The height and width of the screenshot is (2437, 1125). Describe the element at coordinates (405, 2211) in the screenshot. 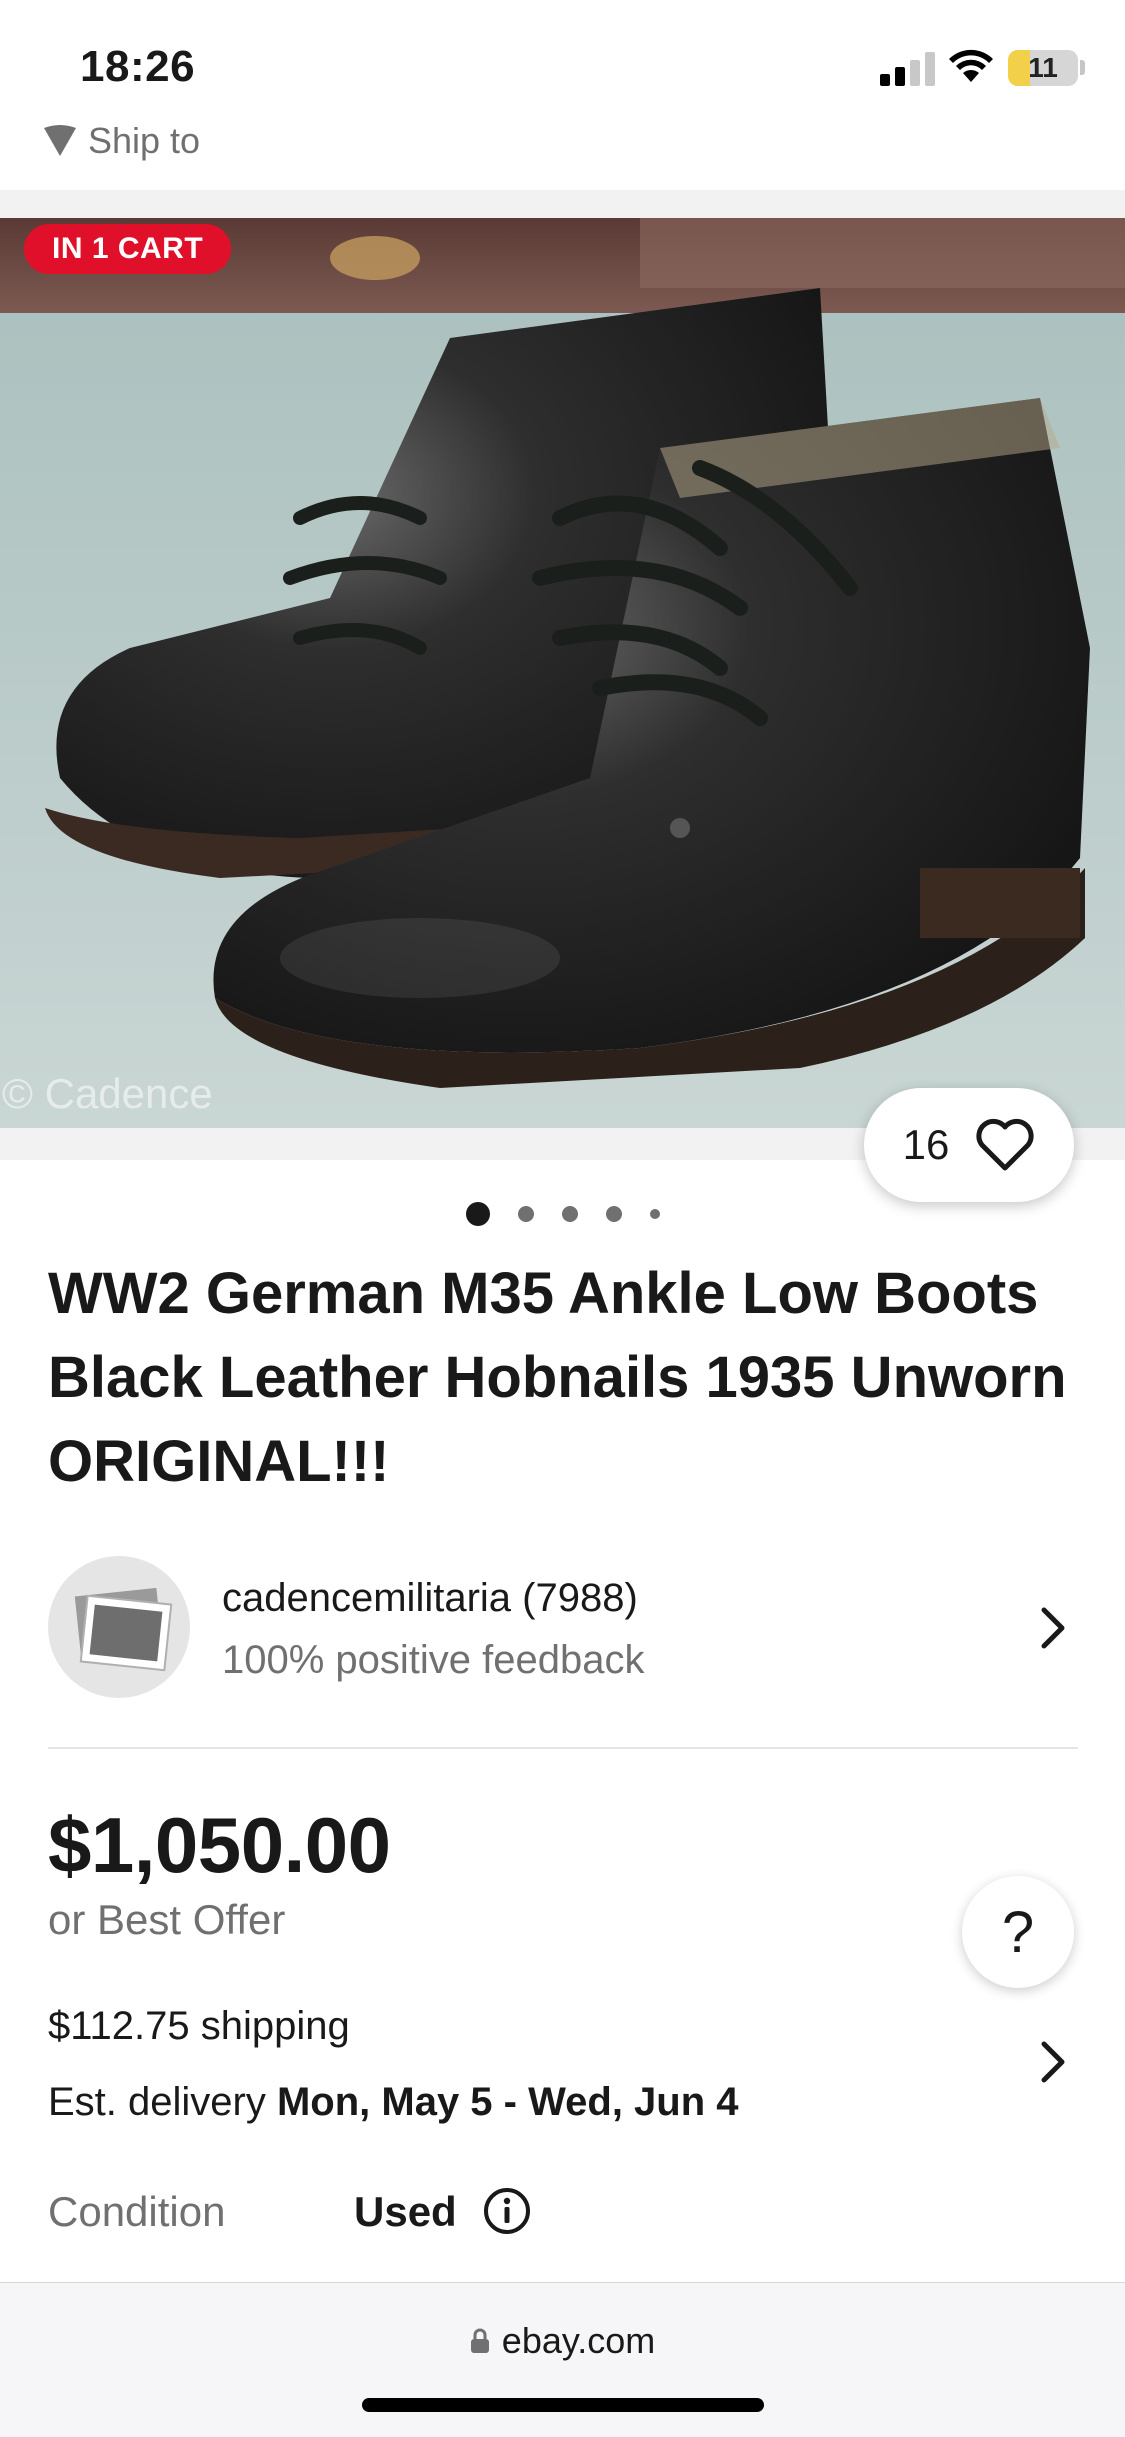

I see `condition-value: Used` at that location.